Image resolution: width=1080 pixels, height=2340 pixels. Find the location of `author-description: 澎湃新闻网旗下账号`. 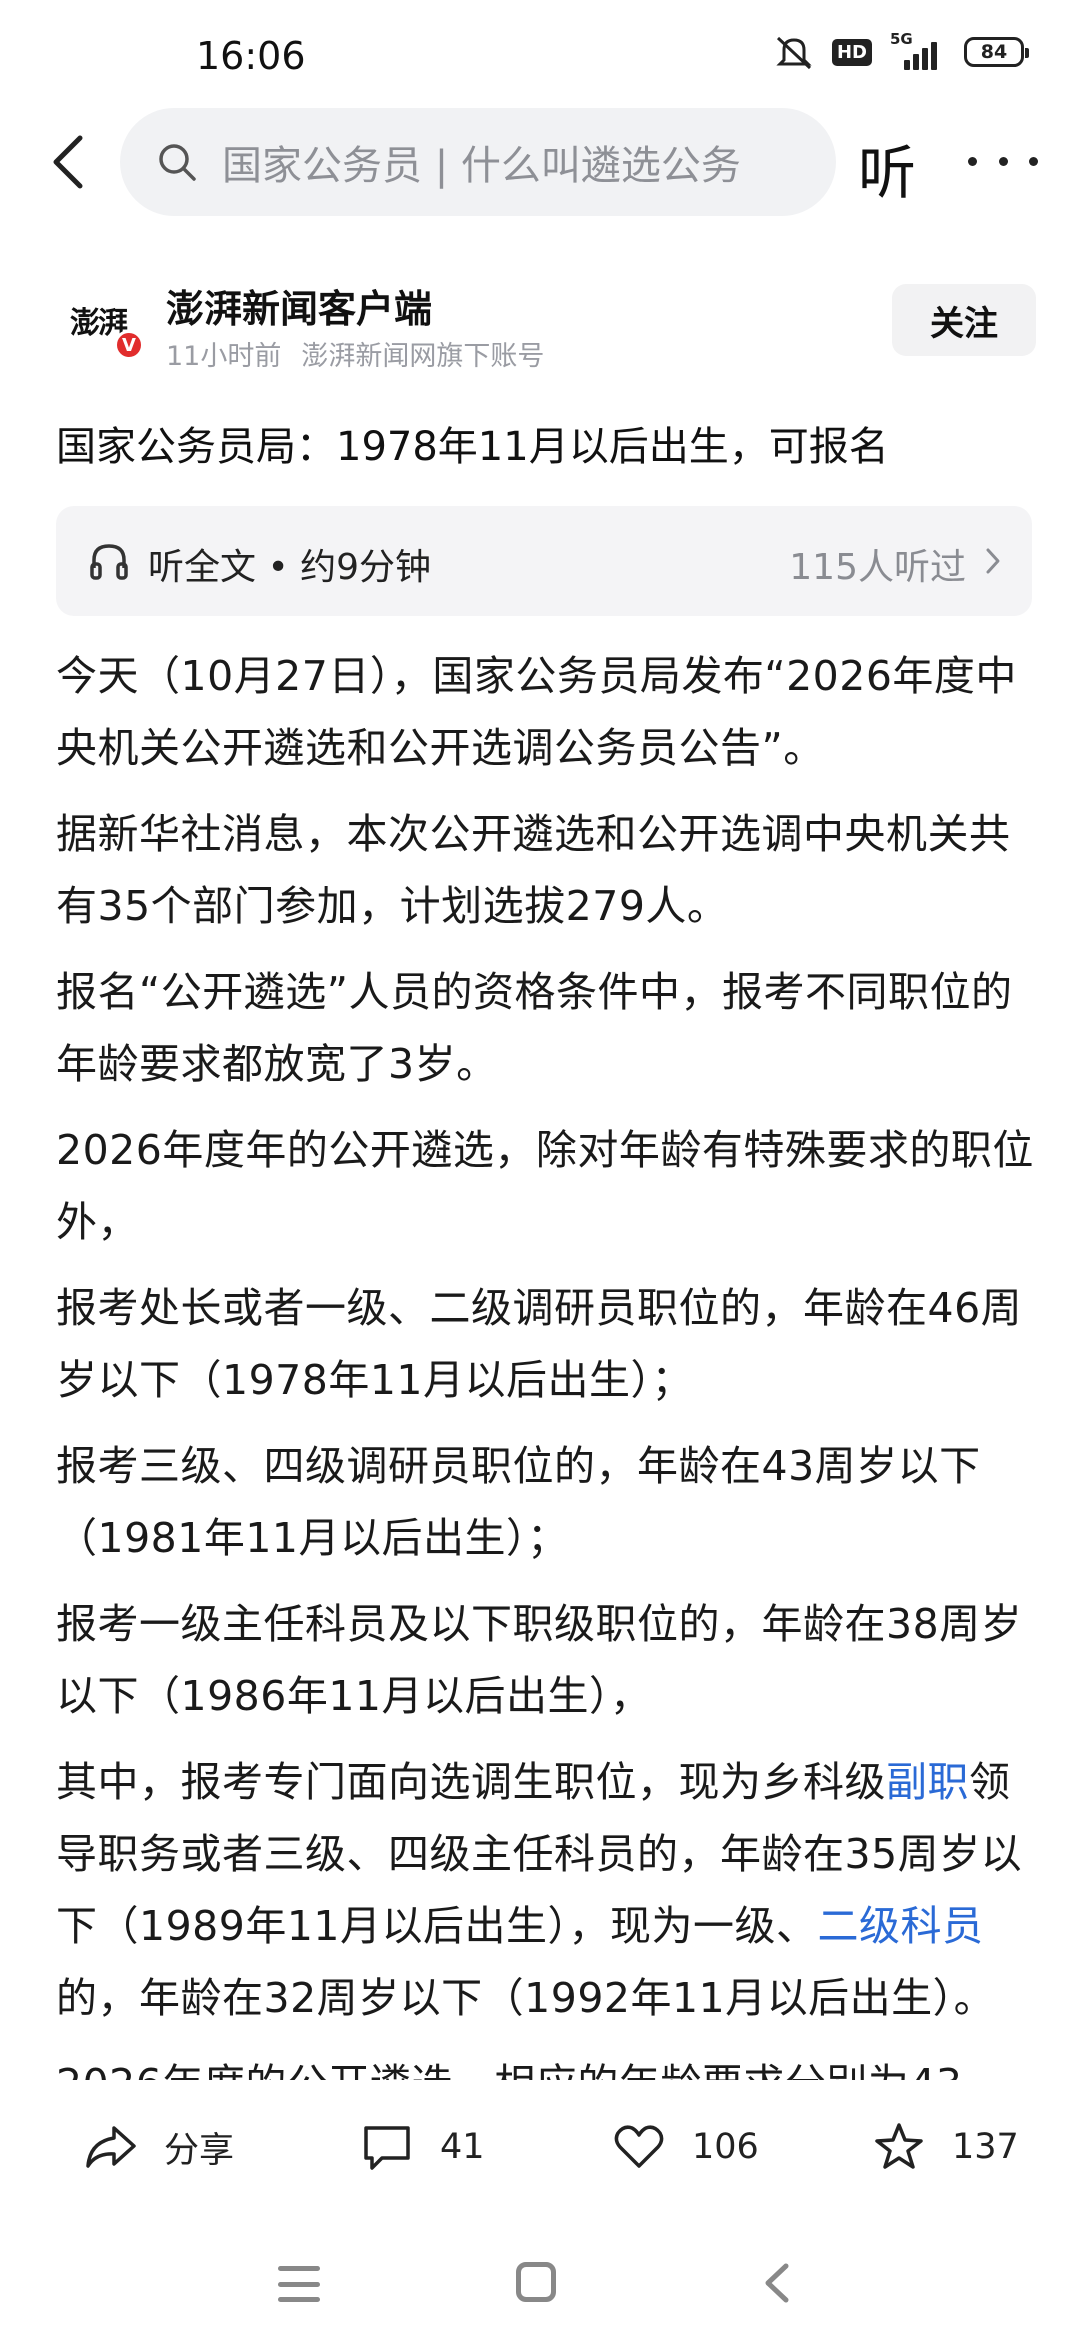

author-description: 澎湃新闻网旗下账号 is located at coordinates (423, 356).